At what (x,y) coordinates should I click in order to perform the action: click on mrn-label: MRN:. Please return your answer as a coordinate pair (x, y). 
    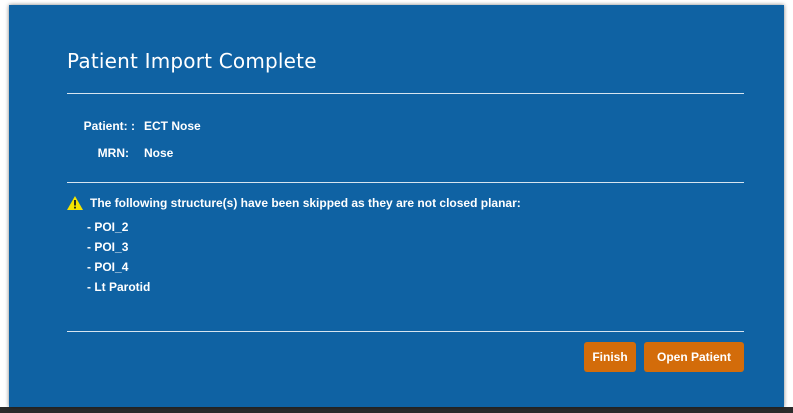
    Looking at the image, I should click on (113, 153).